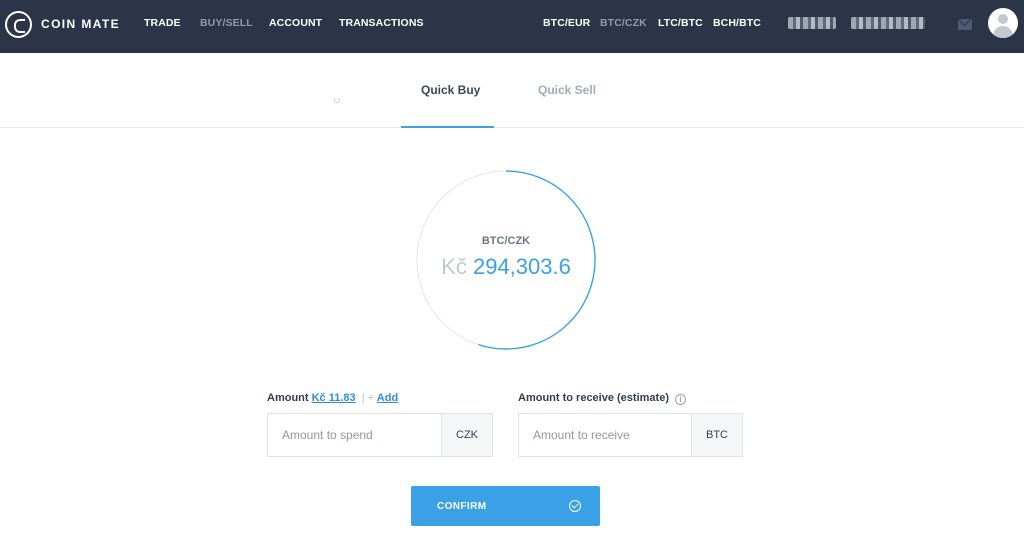 The image size is (1024, 560). What do you see at coordinates (337, 100) in the screenshot?
I see `loading-spinner-icon` at bounding box center [337, 100].